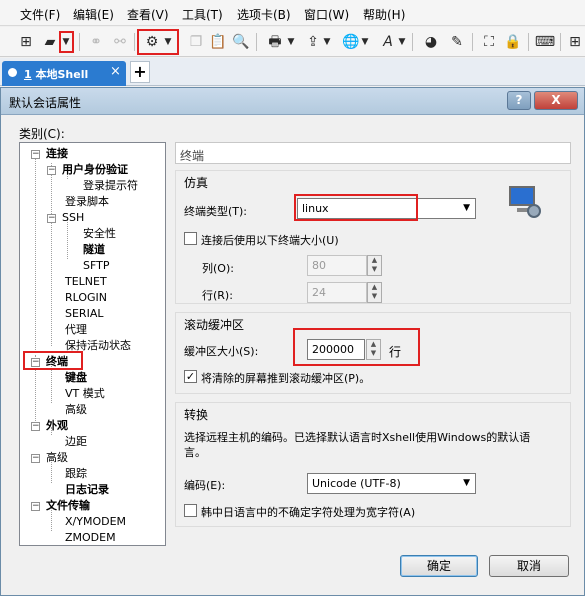 The height and width of the screenshot is (596, 585). What do you see at coordinates (190, 376) in the screenshot?
I see `push-screen-checkbox: ✓` at bounding box center [190, 376].